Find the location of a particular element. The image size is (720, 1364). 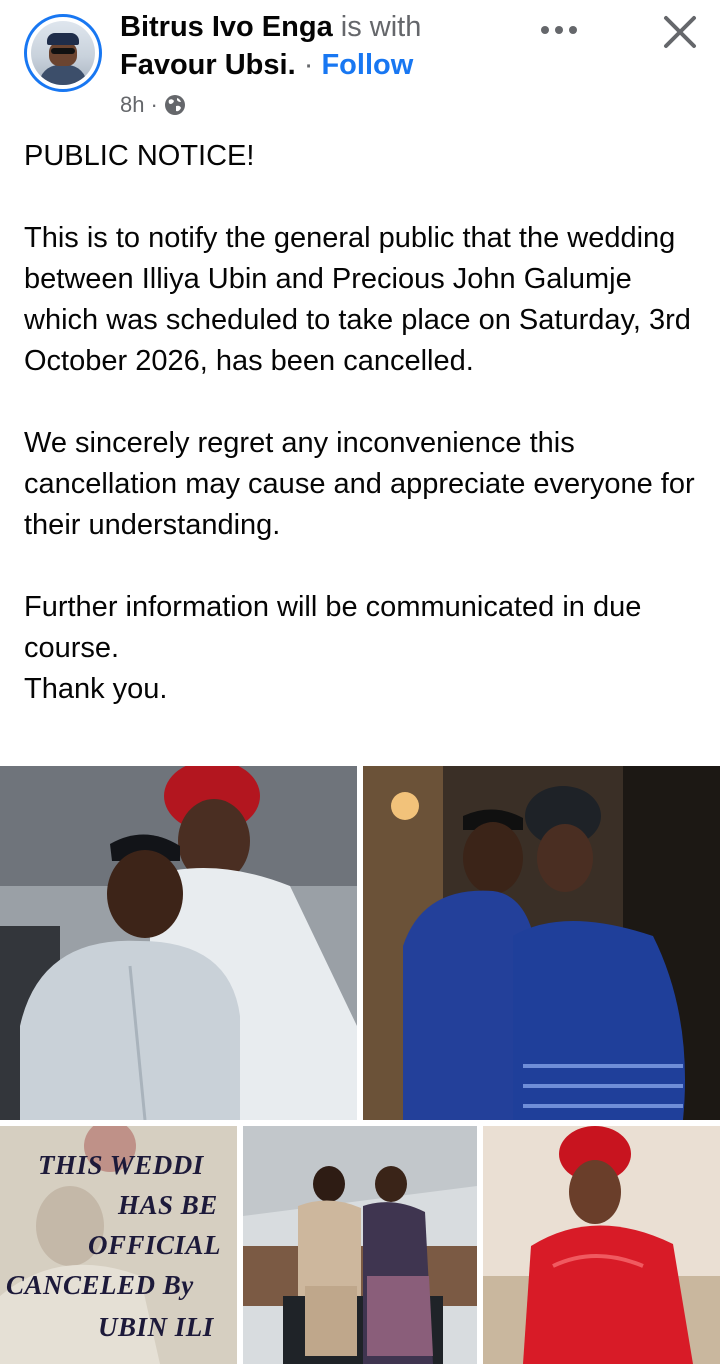

close-icon is located at coordinates (680, 32).